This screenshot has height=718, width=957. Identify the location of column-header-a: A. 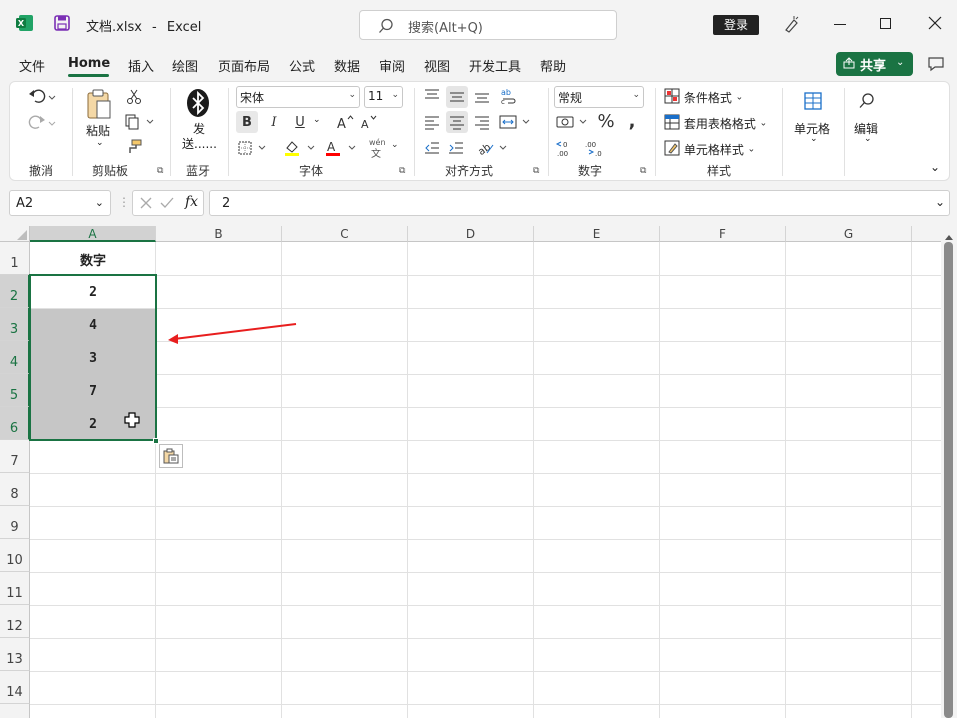
(93, 234).